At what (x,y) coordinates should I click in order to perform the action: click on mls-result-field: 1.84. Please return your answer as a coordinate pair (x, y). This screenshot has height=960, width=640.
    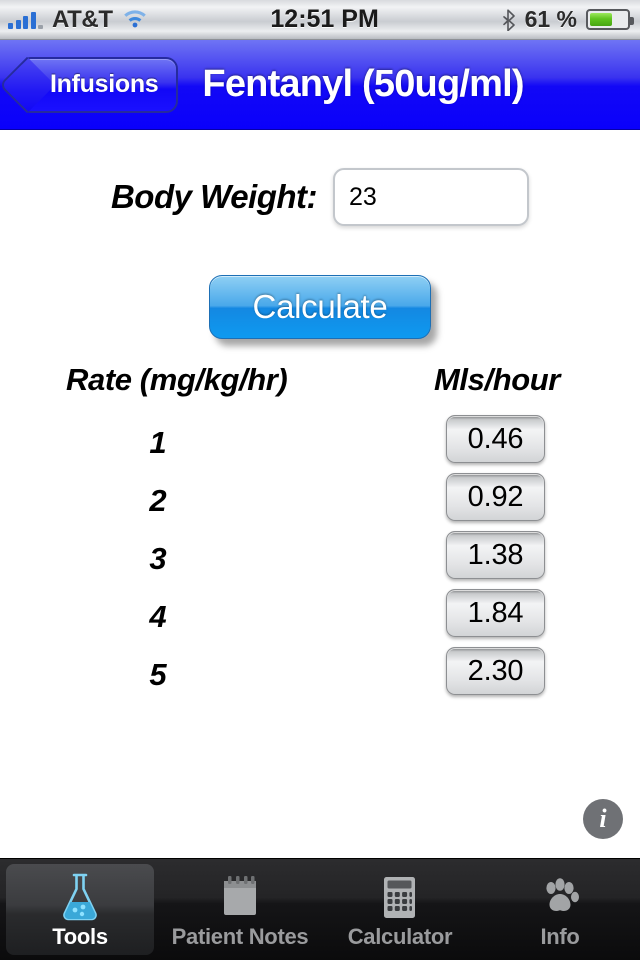
    Looking at the image, I should click on (495, 613).